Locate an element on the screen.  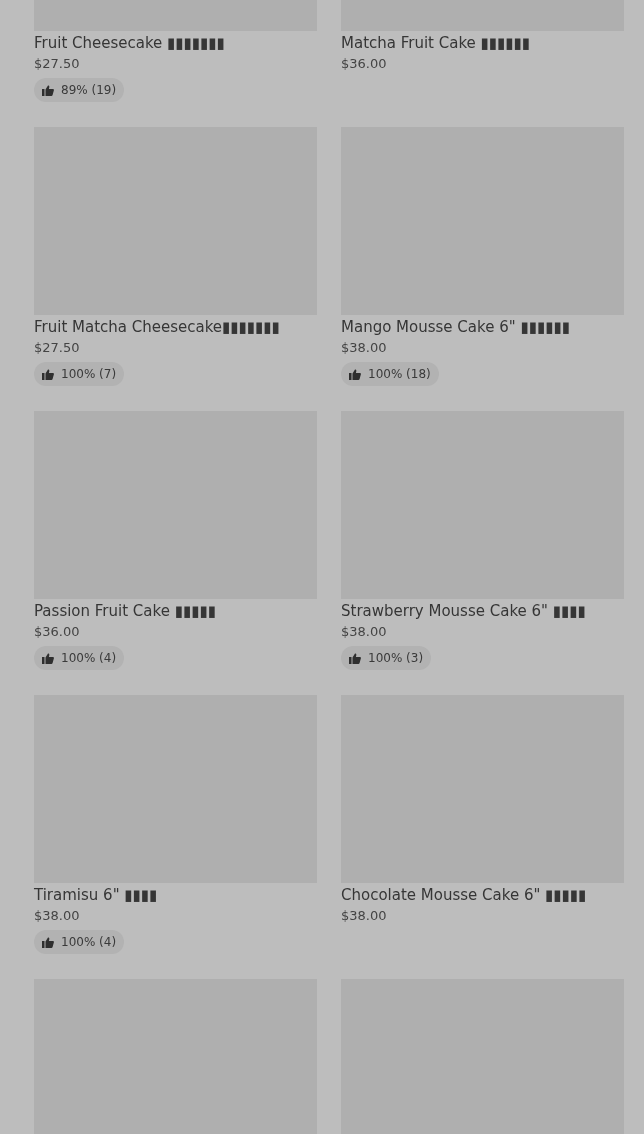
product-title: Mango Mousse Cake 6" ▮▮▮▮▮▮ is located at coordinates (482, 327).